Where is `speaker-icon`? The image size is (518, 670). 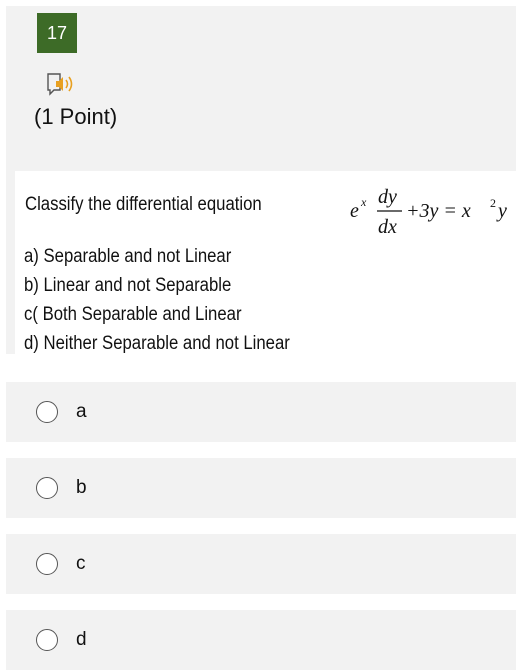 speaker-icon is located at coordinates (61, 84).